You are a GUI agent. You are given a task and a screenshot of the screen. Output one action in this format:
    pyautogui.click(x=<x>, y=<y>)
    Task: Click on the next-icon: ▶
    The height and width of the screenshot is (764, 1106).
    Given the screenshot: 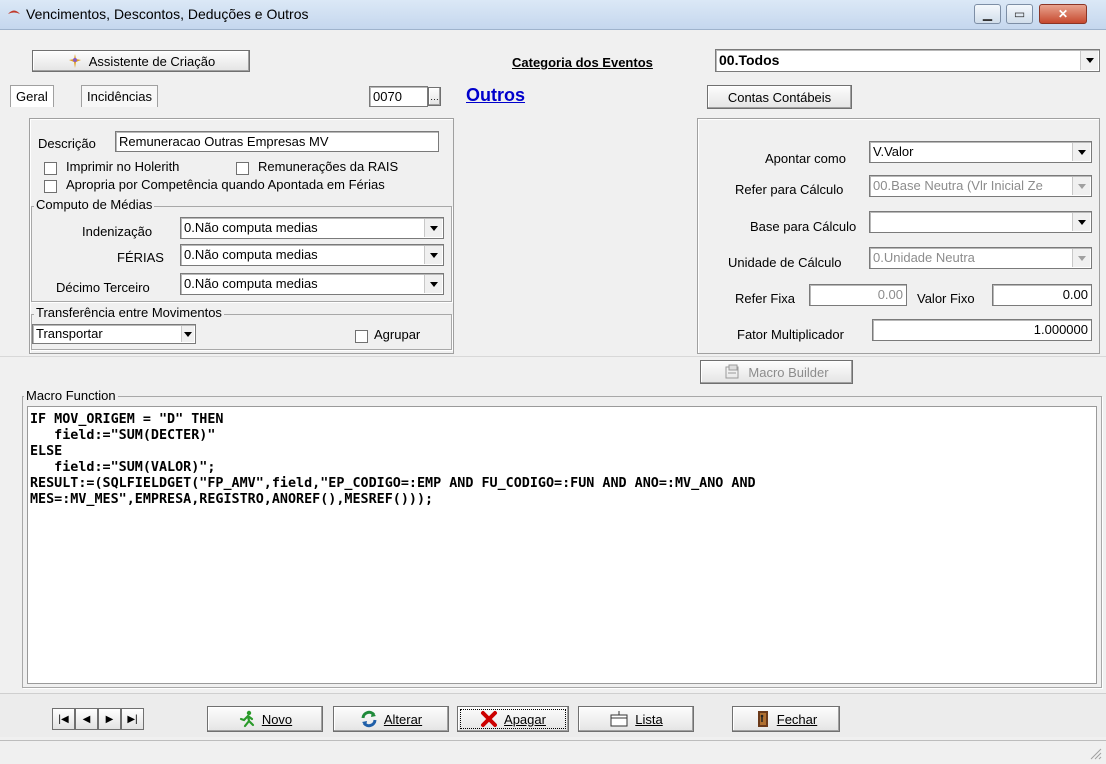 What is the action you would take?
    pyautogui.click(x=109, y=719)
    